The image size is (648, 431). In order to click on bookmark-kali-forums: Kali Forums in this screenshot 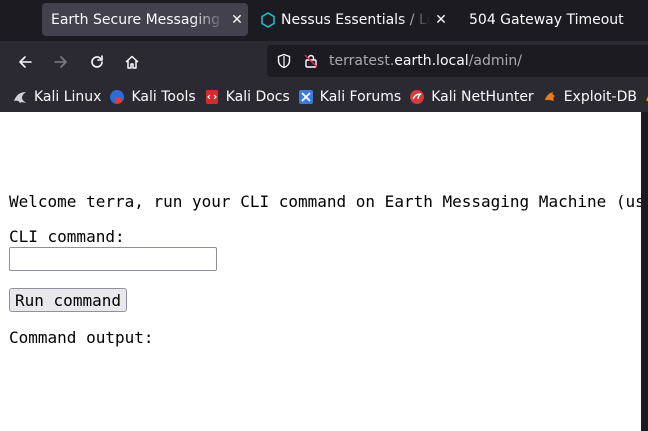, I will do `click(349, 97)`.